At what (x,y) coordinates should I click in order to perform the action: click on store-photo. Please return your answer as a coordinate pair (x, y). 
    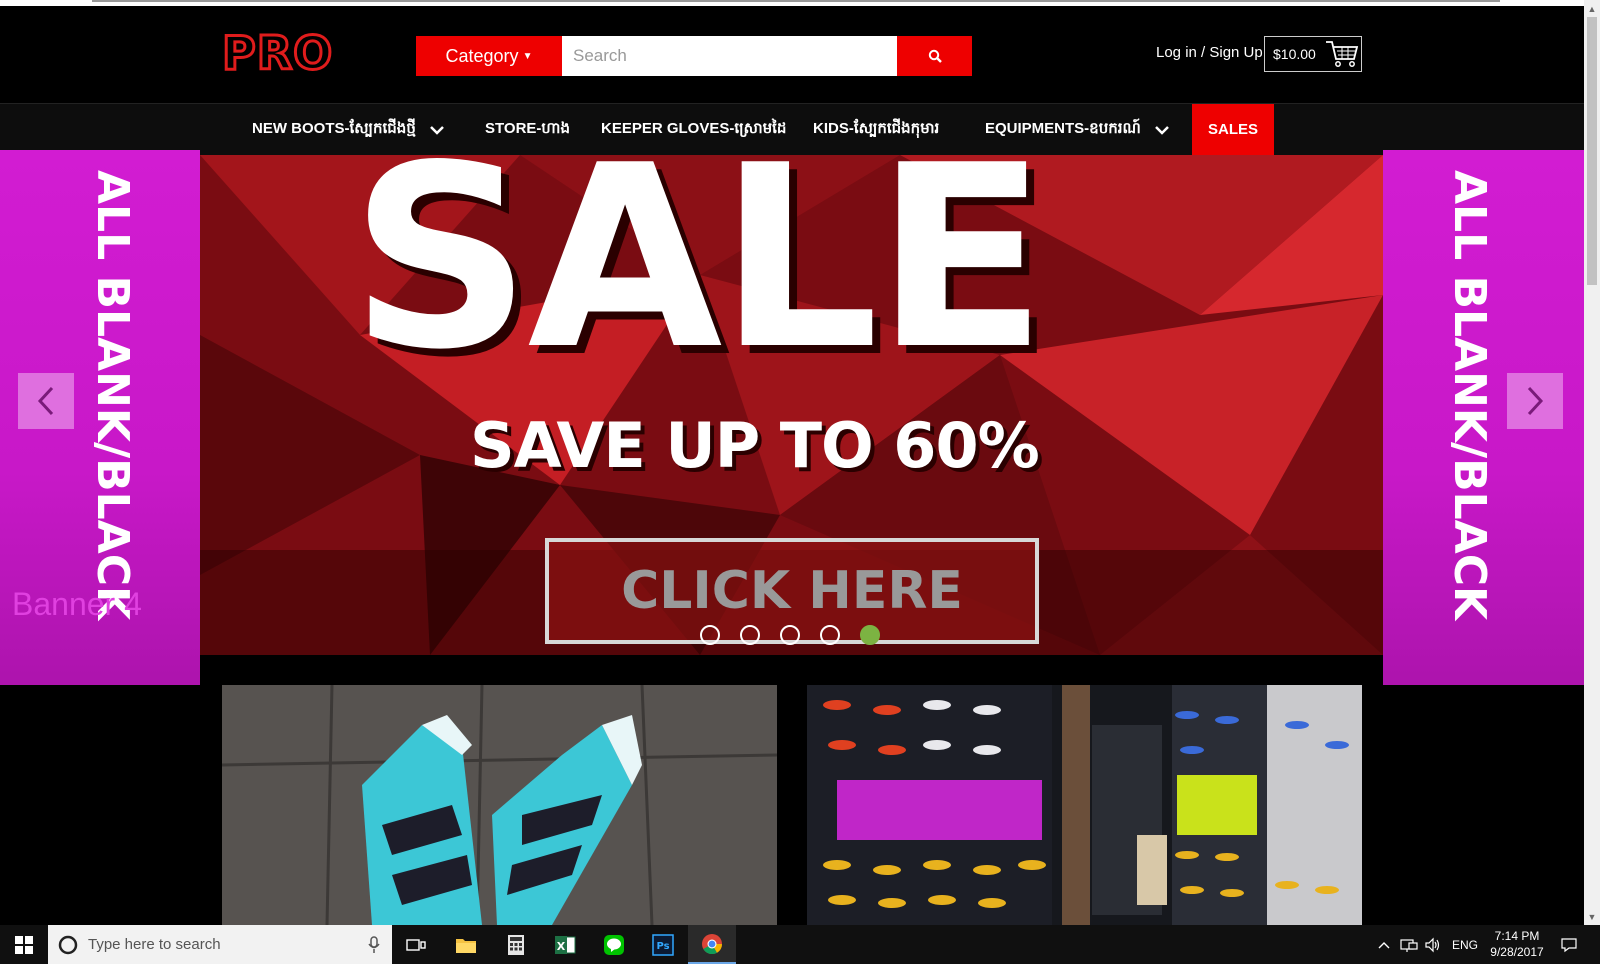
    Looking at the image, I should click on (1084, 805).